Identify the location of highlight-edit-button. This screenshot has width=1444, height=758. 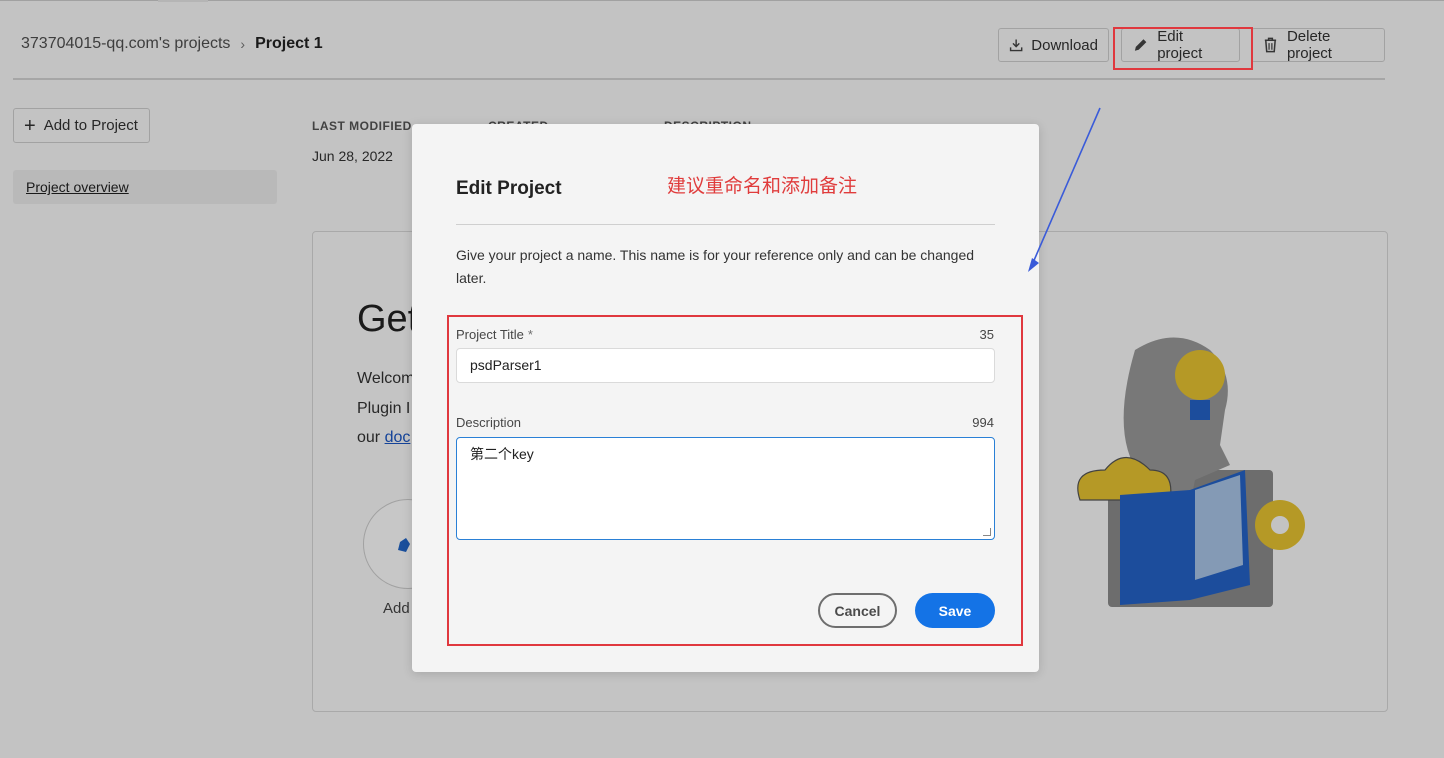
(1183, 48).